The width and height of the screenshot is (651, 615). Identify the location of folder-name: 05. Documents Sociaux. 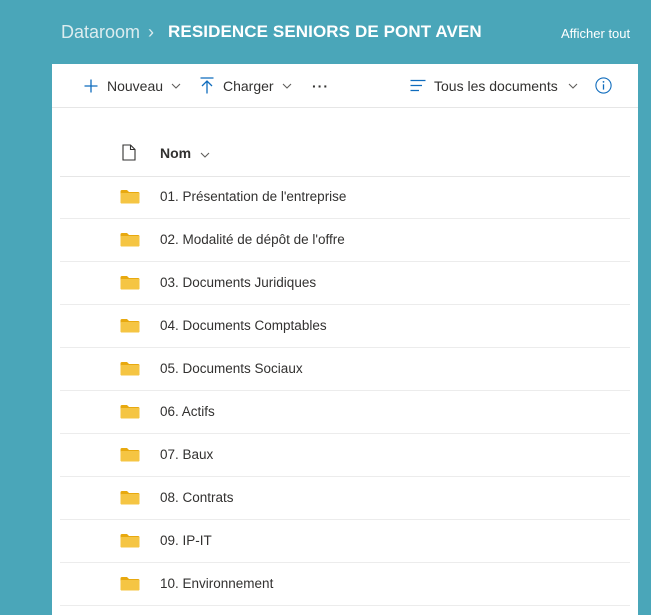
(231, 368).